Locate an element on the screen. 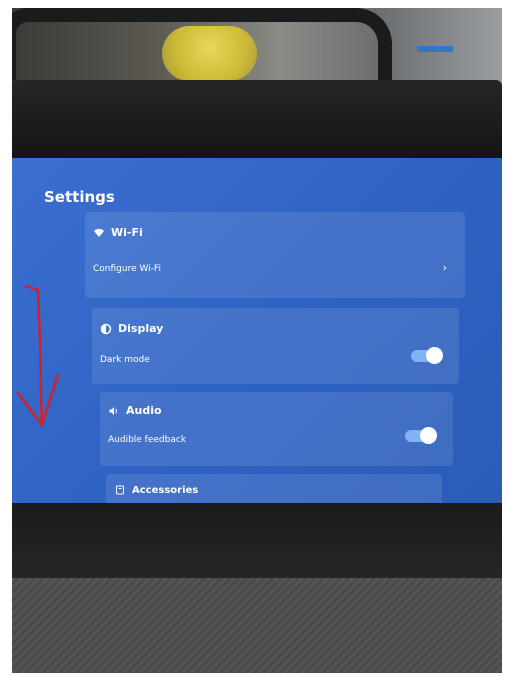 The height and width of the screenshot is (677, 506). display-card: Display Dark mode is located at coordinates (275, 346).